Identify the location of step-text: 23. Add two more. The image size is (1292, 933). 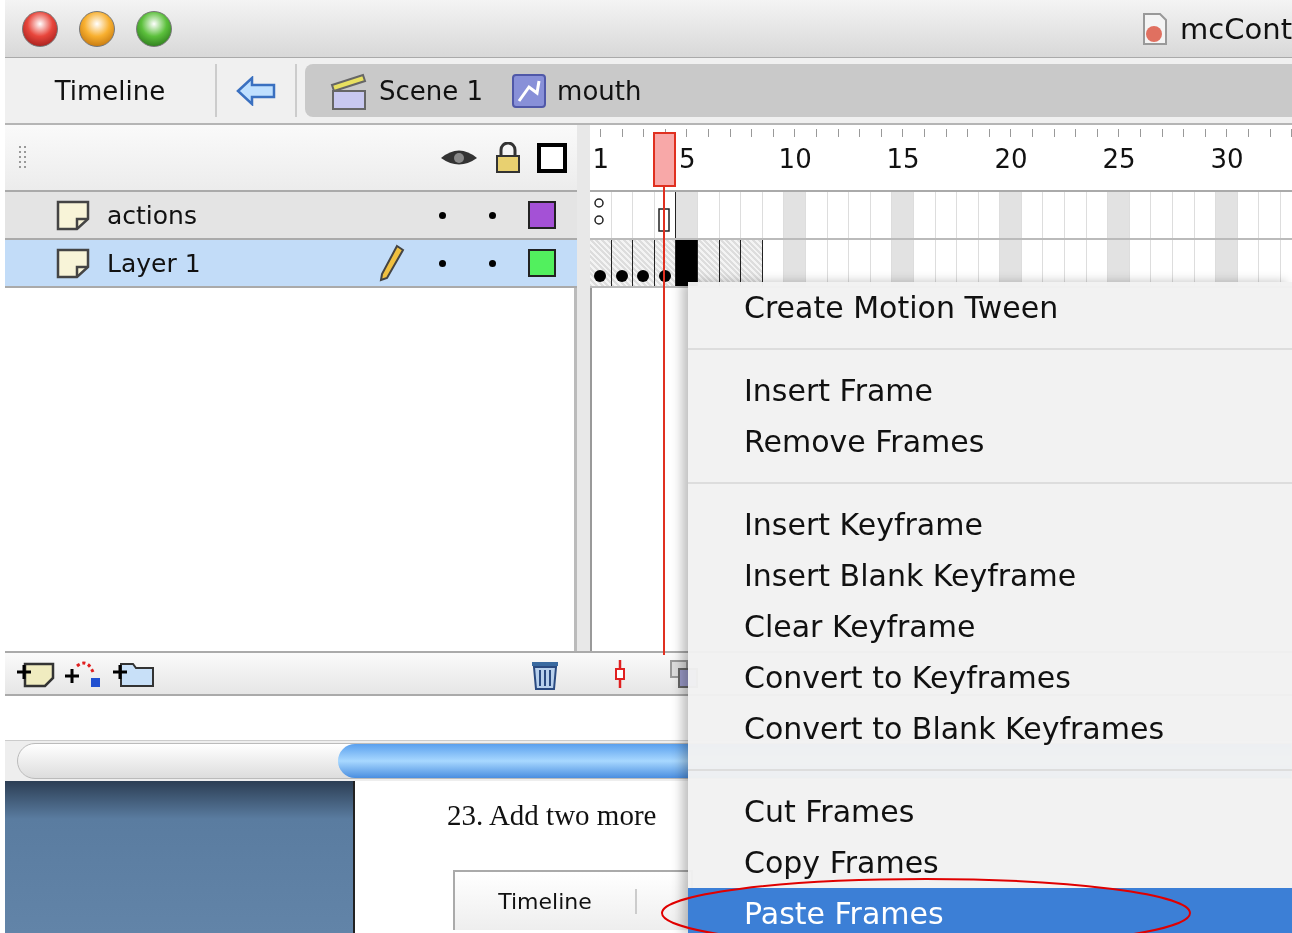
(552, 815).